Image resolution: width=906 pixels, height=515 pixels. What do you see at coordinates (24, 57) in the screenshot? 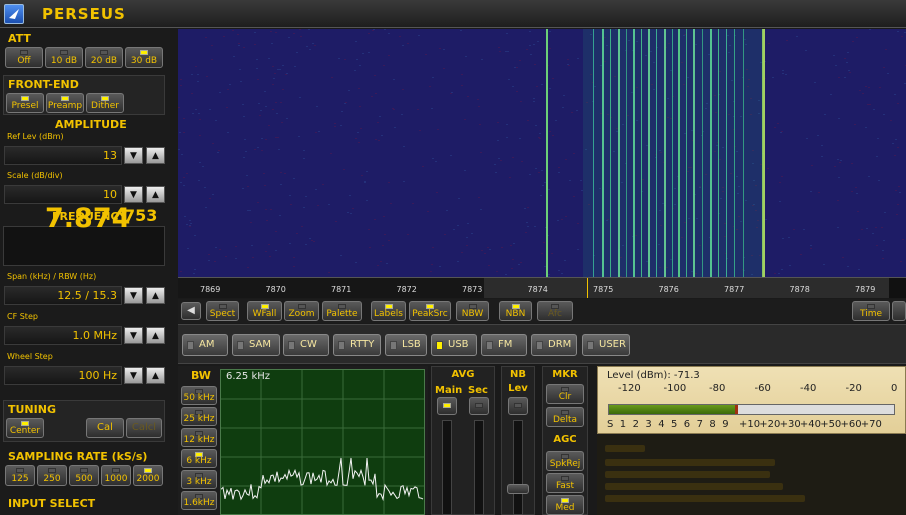
I see `att-button-0: Off` at bounding box center [24, 57].